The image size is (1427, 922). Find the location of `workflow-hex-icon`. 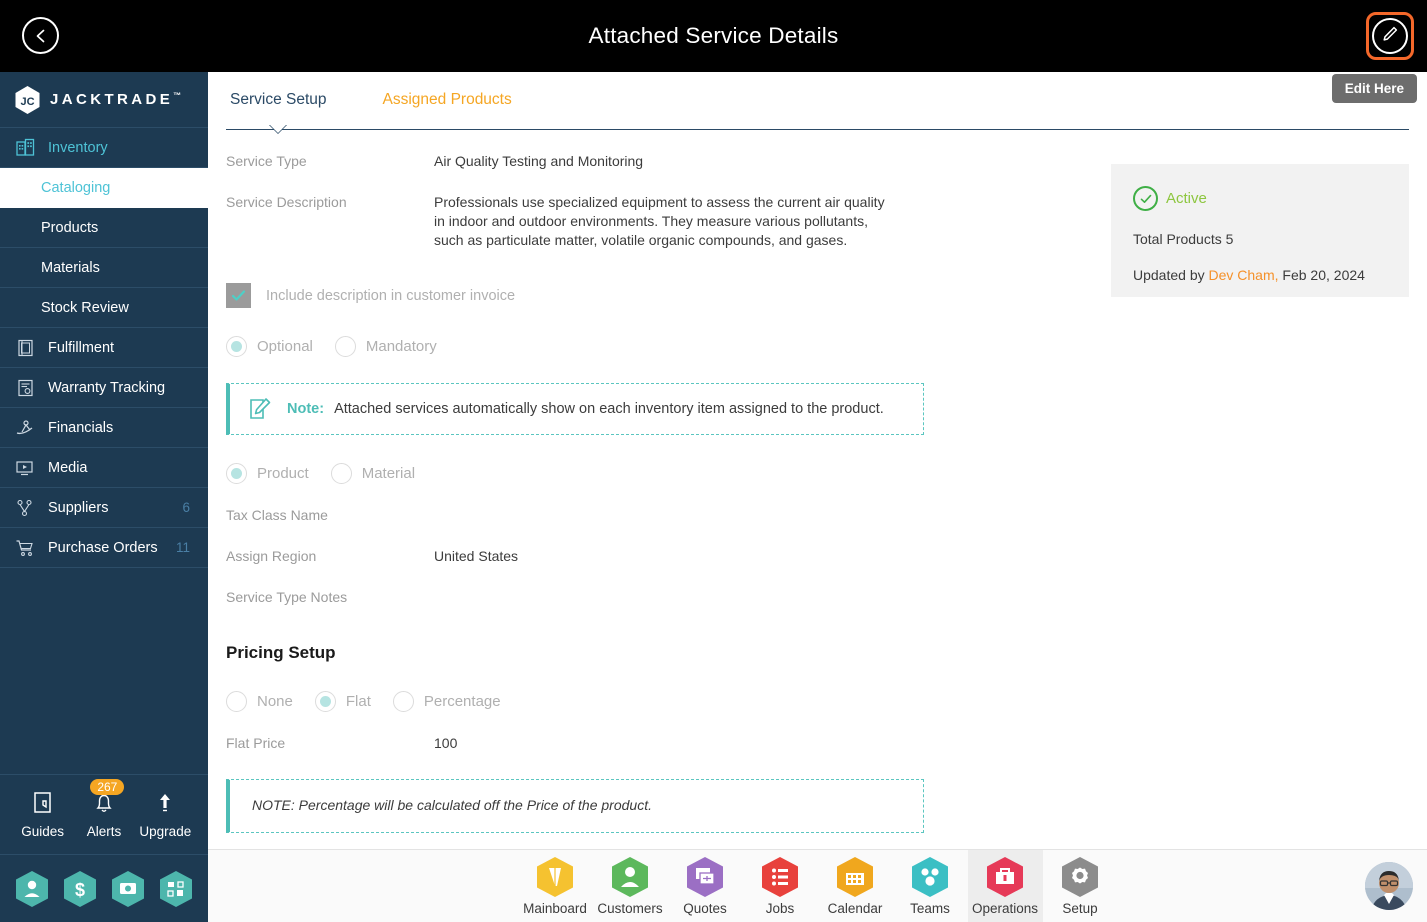

workflow-hex-icon is located at coordinates (176, 889).